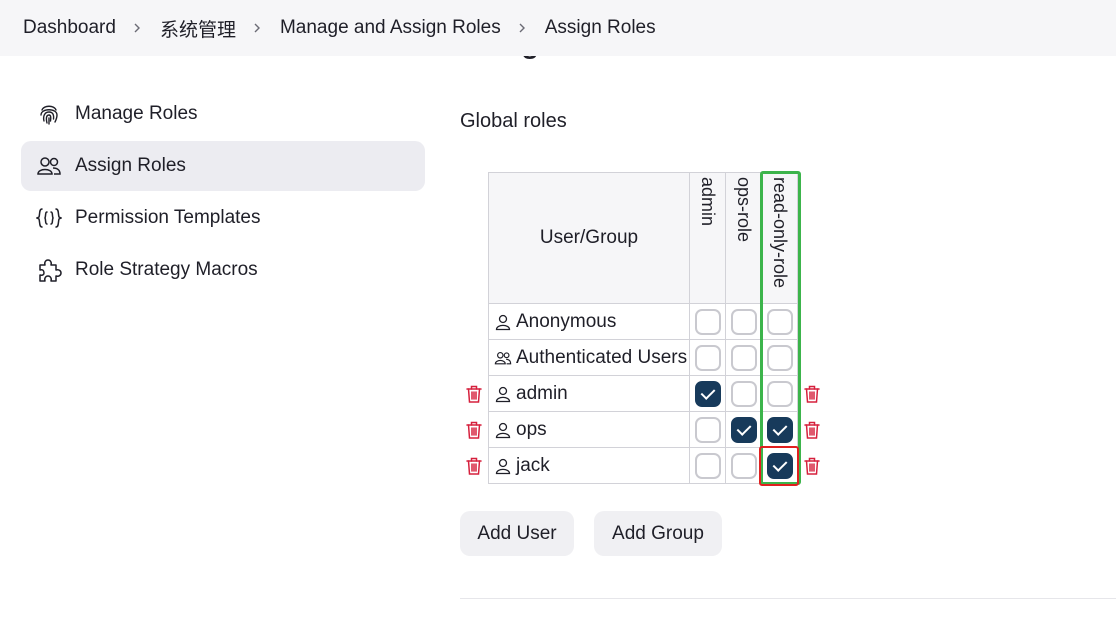 Image resolution: width=1116 pixels, height=627 pixels. I want to click on sidebar-item-manage-roles: Manage Roles, so click(223, 114).